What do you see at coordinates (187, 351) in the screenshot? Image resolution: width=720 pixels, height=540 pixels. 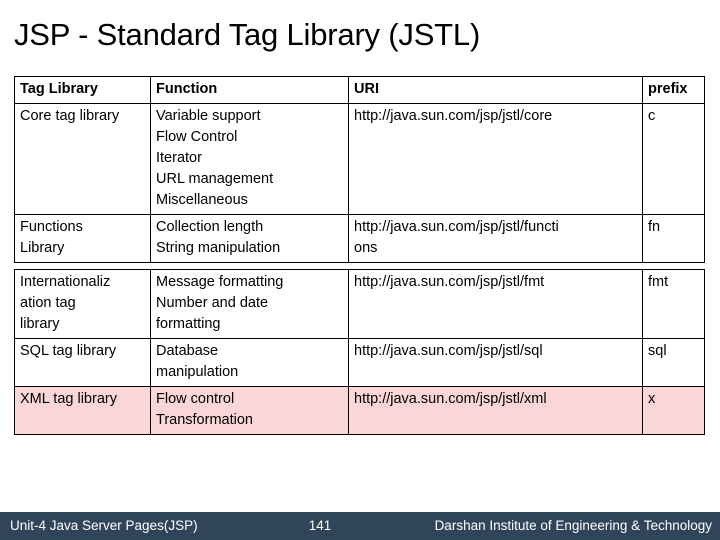 I see `cell-line: Database` at bounding box center [187, 351].